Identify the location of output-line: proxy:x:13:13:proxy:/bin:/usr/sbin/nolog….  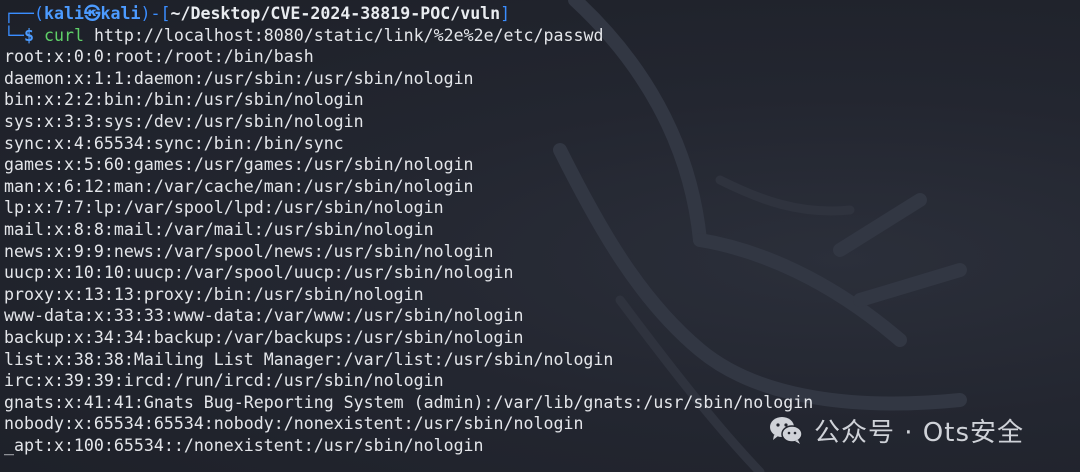
(214, 294).